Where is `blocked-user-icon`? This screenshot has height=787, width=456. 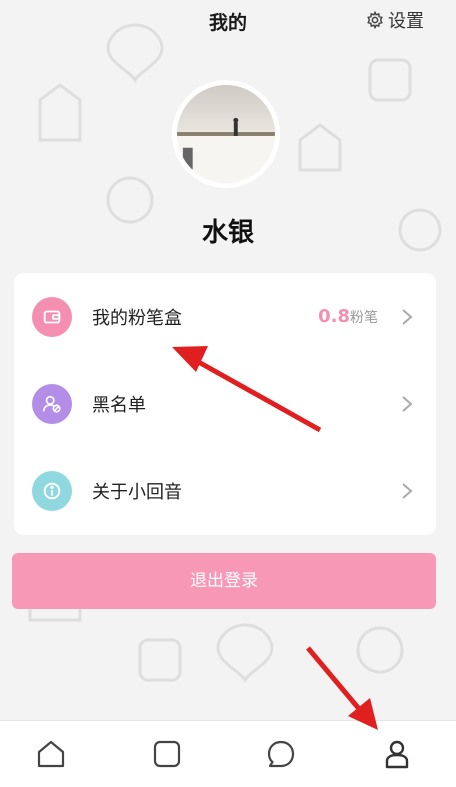
blocked-user-icon is located at coordinates (52, 403).